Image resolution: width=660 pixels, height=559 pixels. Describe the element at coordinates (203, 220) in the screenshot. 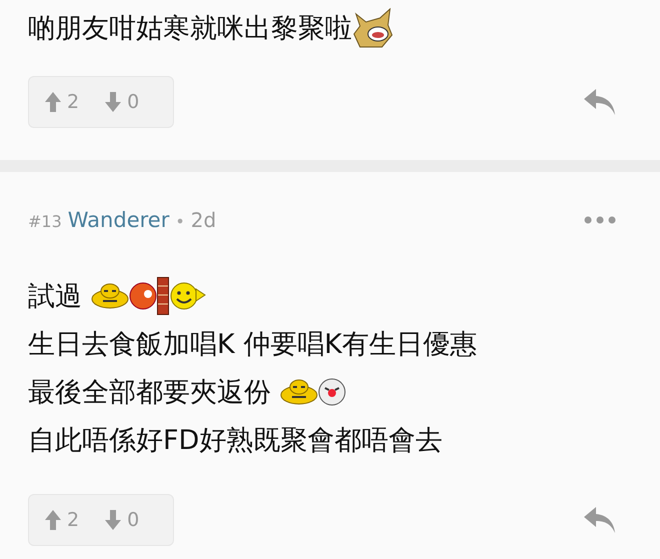

I see `comment-age: 2d` at that location.